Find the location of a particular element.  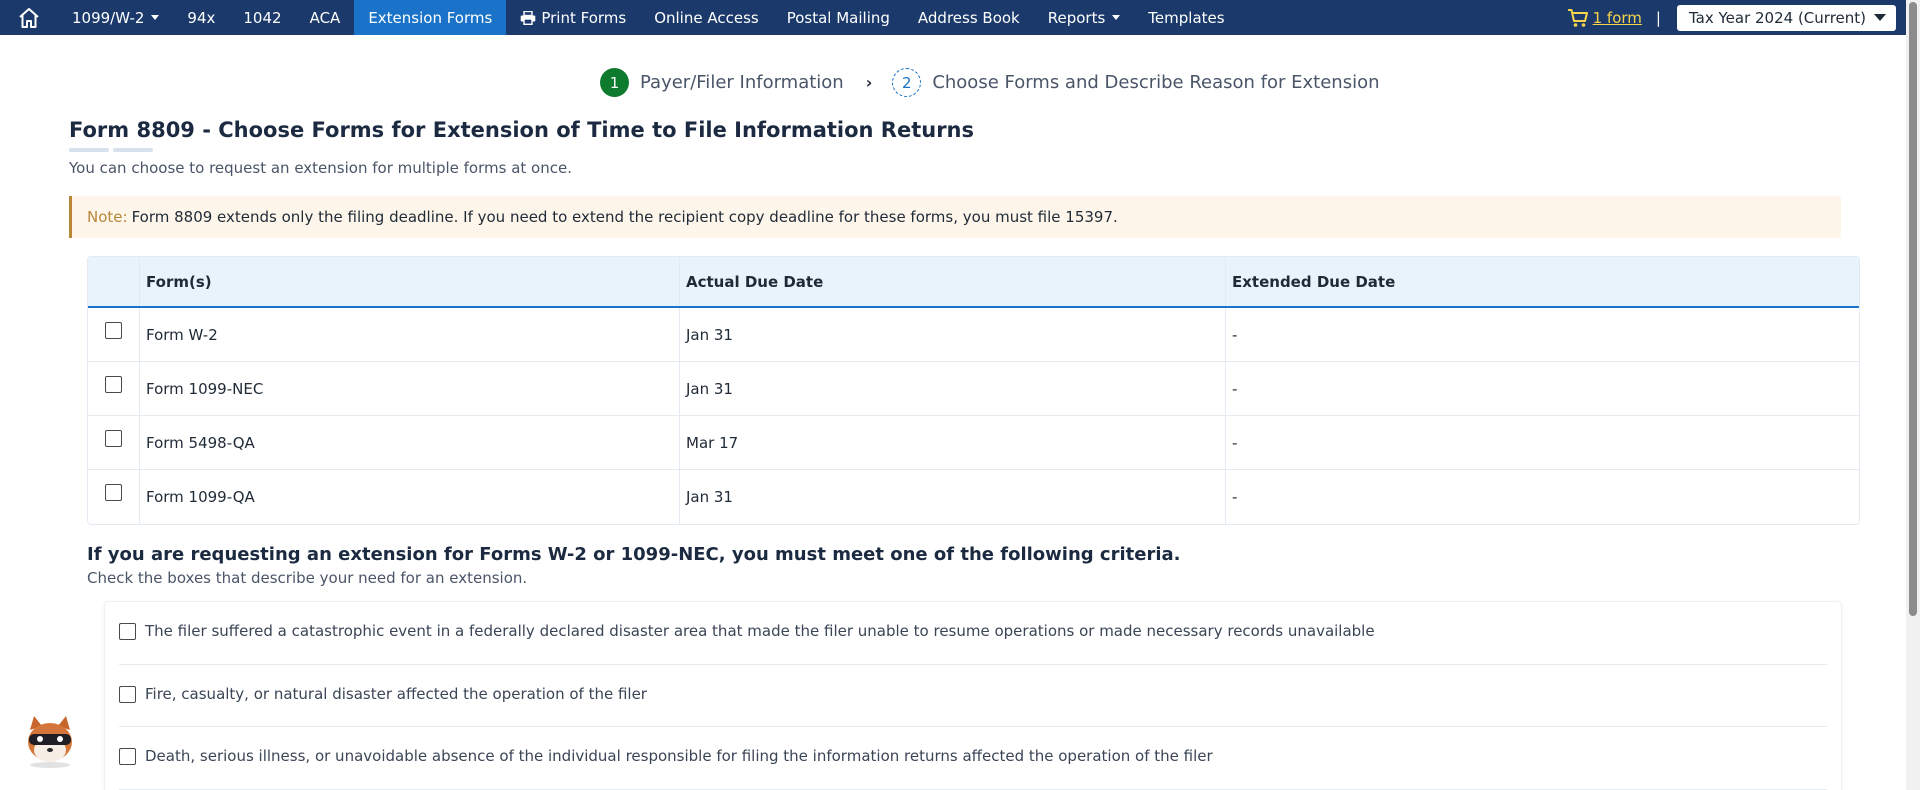

tax-year-select: Tax Year 2024 (Current) is located at coordinates (1786, 17).